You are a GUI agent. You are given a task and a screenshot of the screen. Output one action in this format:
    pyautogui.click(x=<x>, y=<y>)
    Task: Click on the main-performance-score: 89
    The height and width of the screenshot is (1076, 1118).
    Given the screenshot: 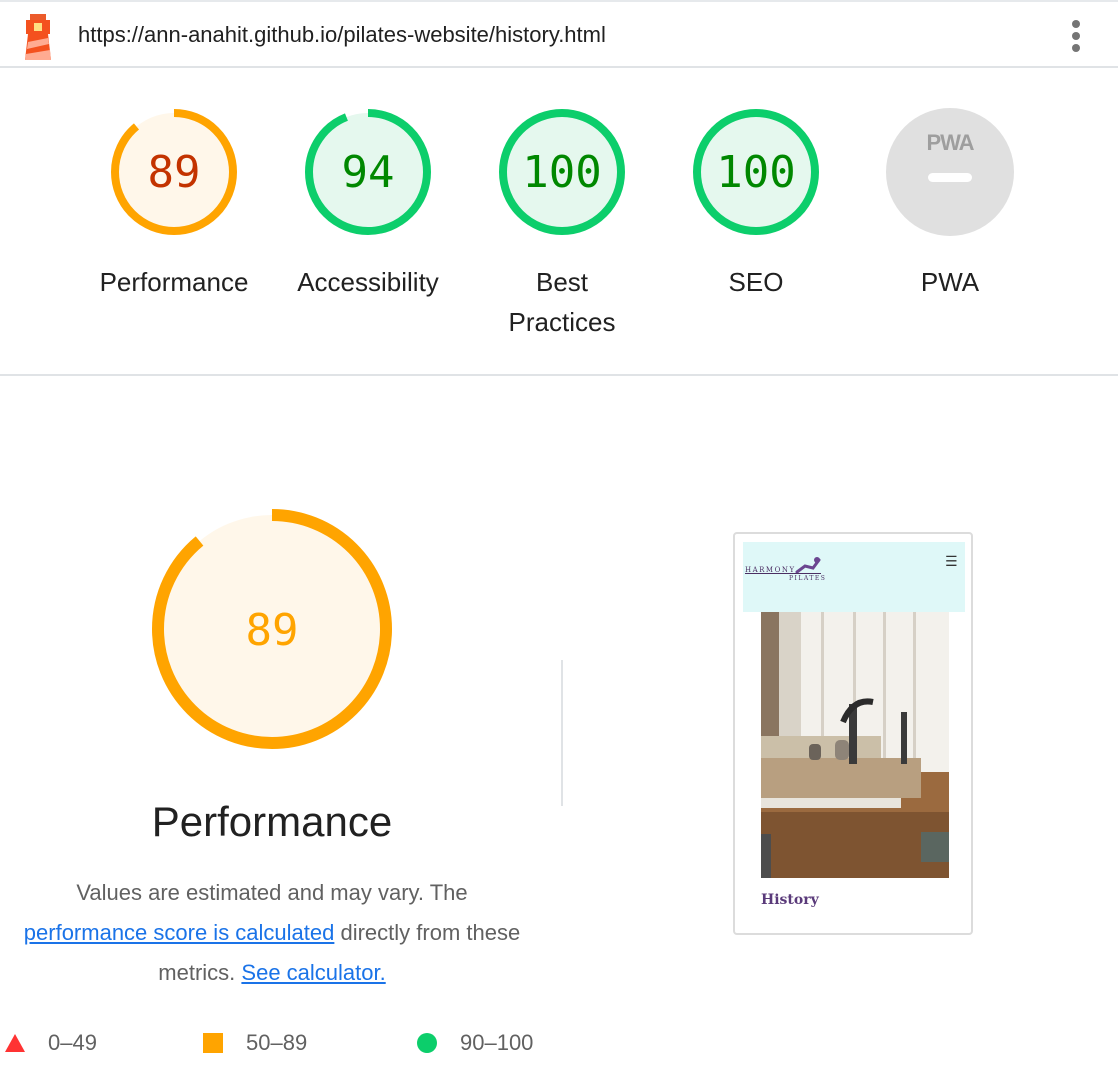 What is the action you would take?
    pyautogui.click(x=272, y=630)
    